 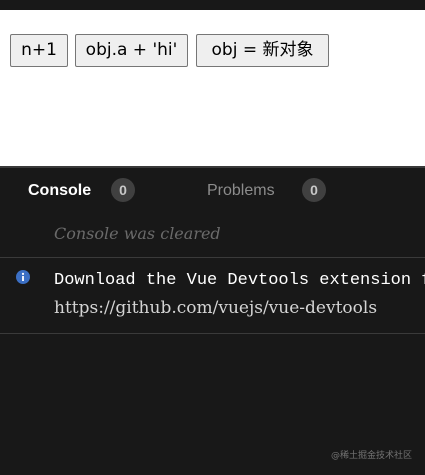 What do you see at coordinates (314, 190) in the screenshot?
I see `problems-count-badge: 0` at bounding box center [314, 190].